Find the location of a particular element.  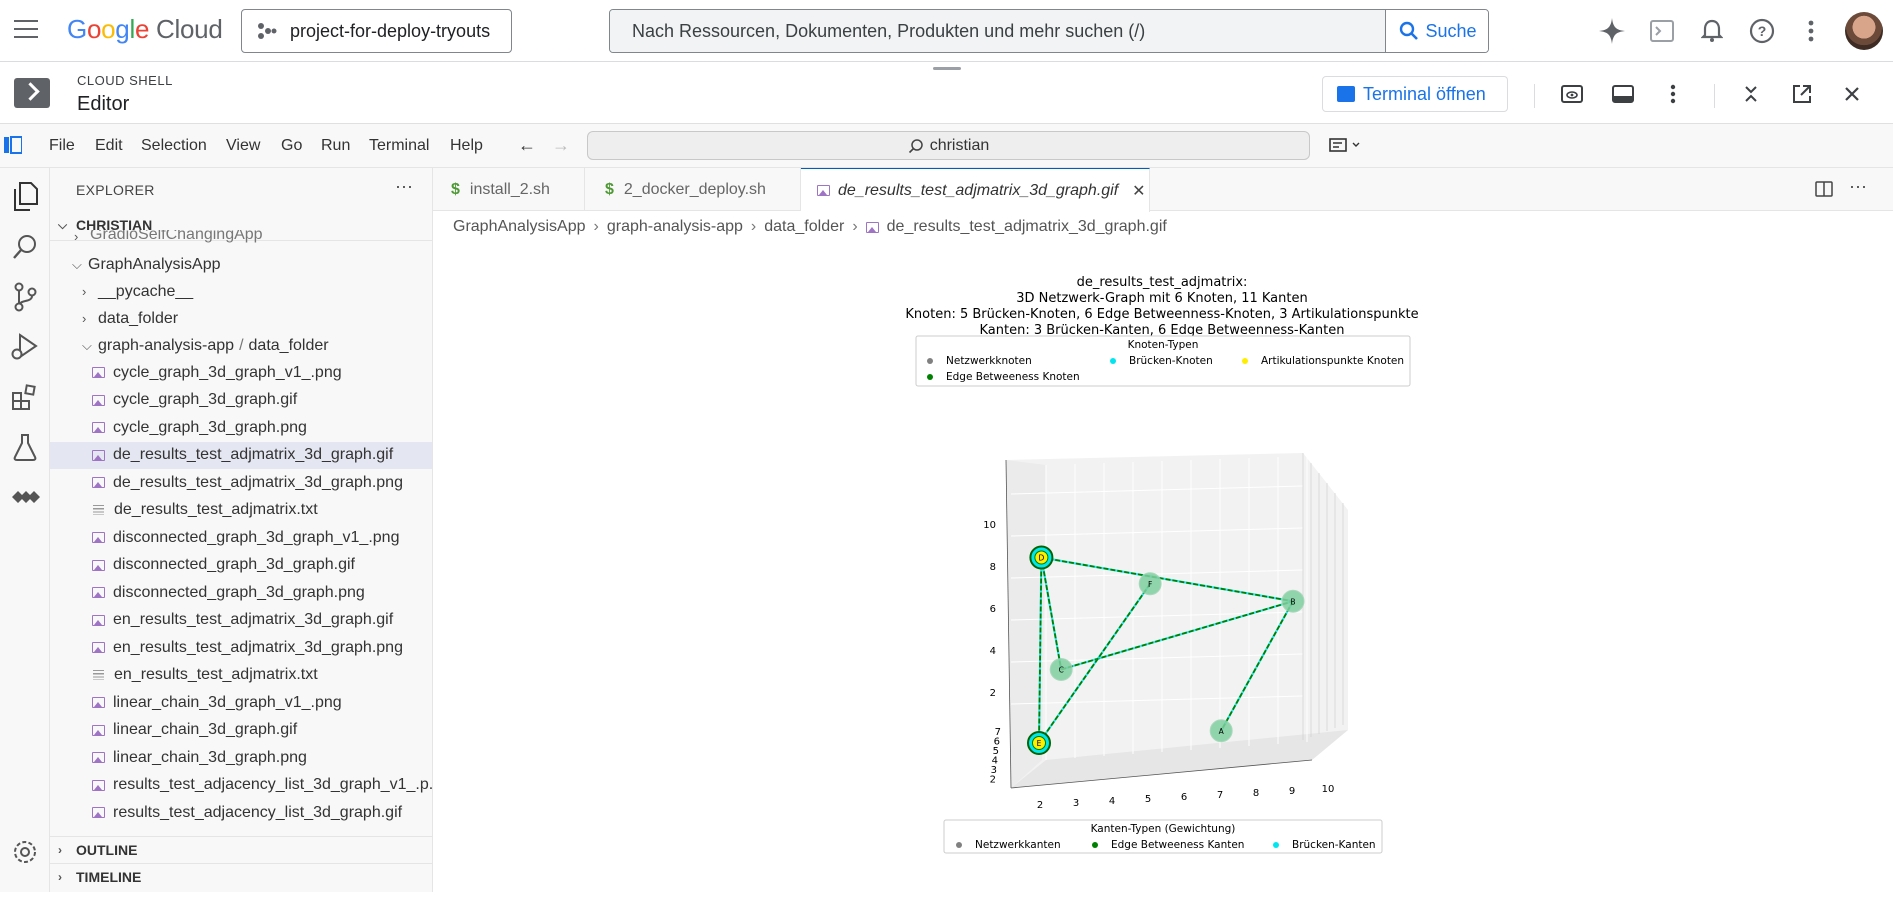

tab-label: install_2.sh is located at coordinates (509, 189).